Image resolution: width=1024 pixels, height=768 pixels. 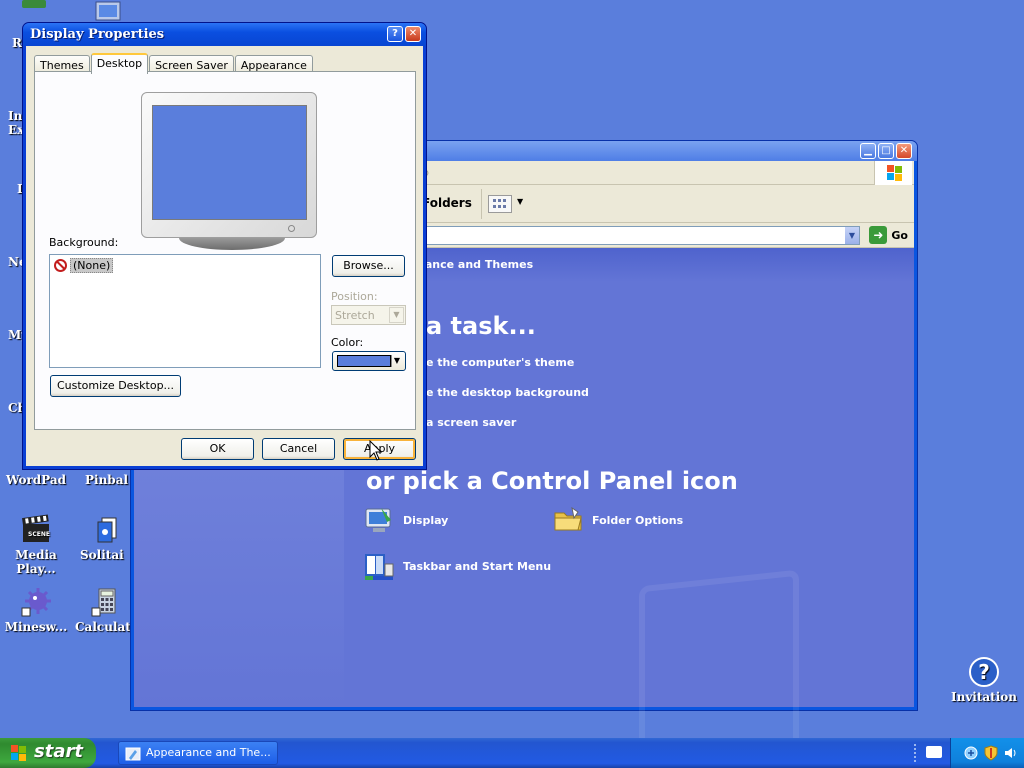 I want to click on my-computer-icon, so click(x=109, y=11).